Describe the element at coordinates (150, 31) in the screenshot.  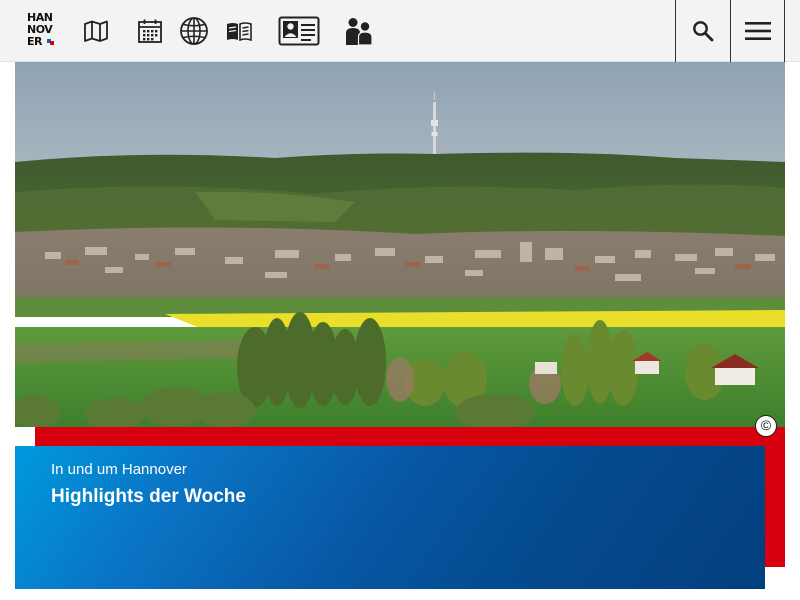
I see `calendar-icon` at that location.